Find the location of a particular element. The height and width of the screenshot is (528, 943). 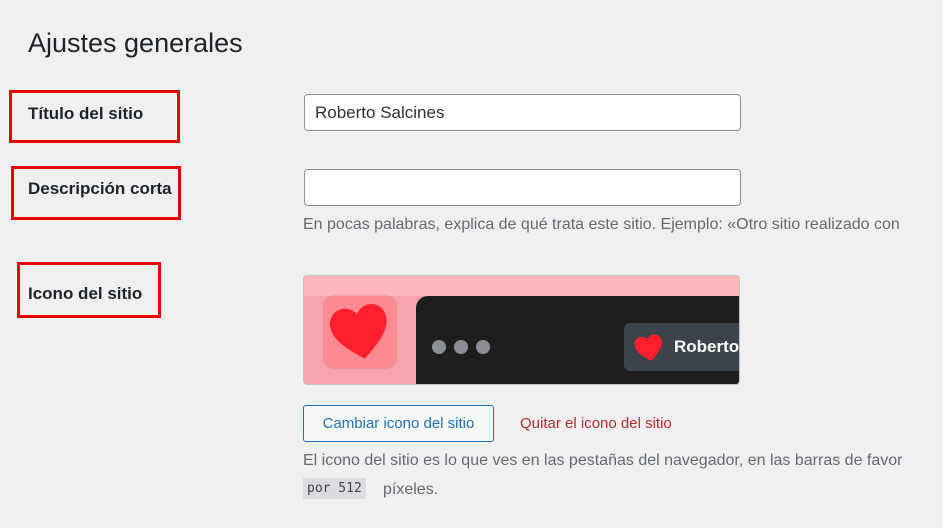

app-icon-preview is located at coordinates (360, 332).